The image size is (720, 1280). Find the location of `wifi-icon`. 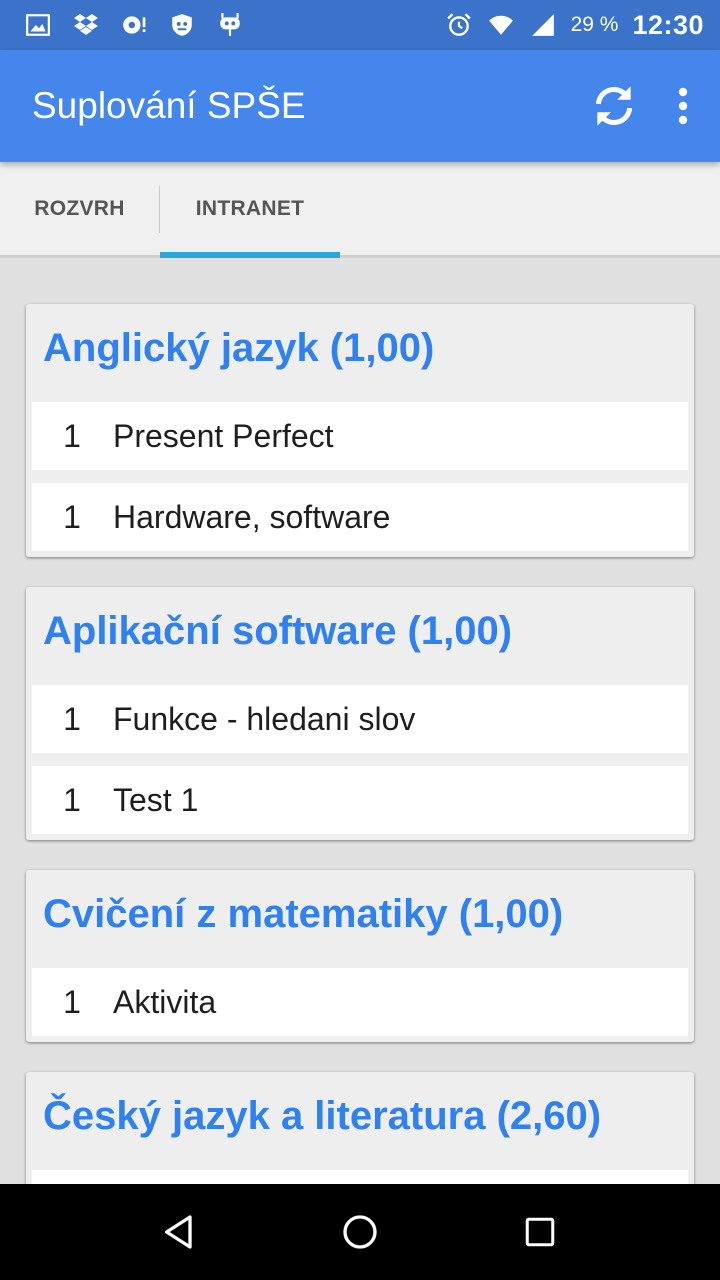

wifi-icon is located at coordinates (501, 25).